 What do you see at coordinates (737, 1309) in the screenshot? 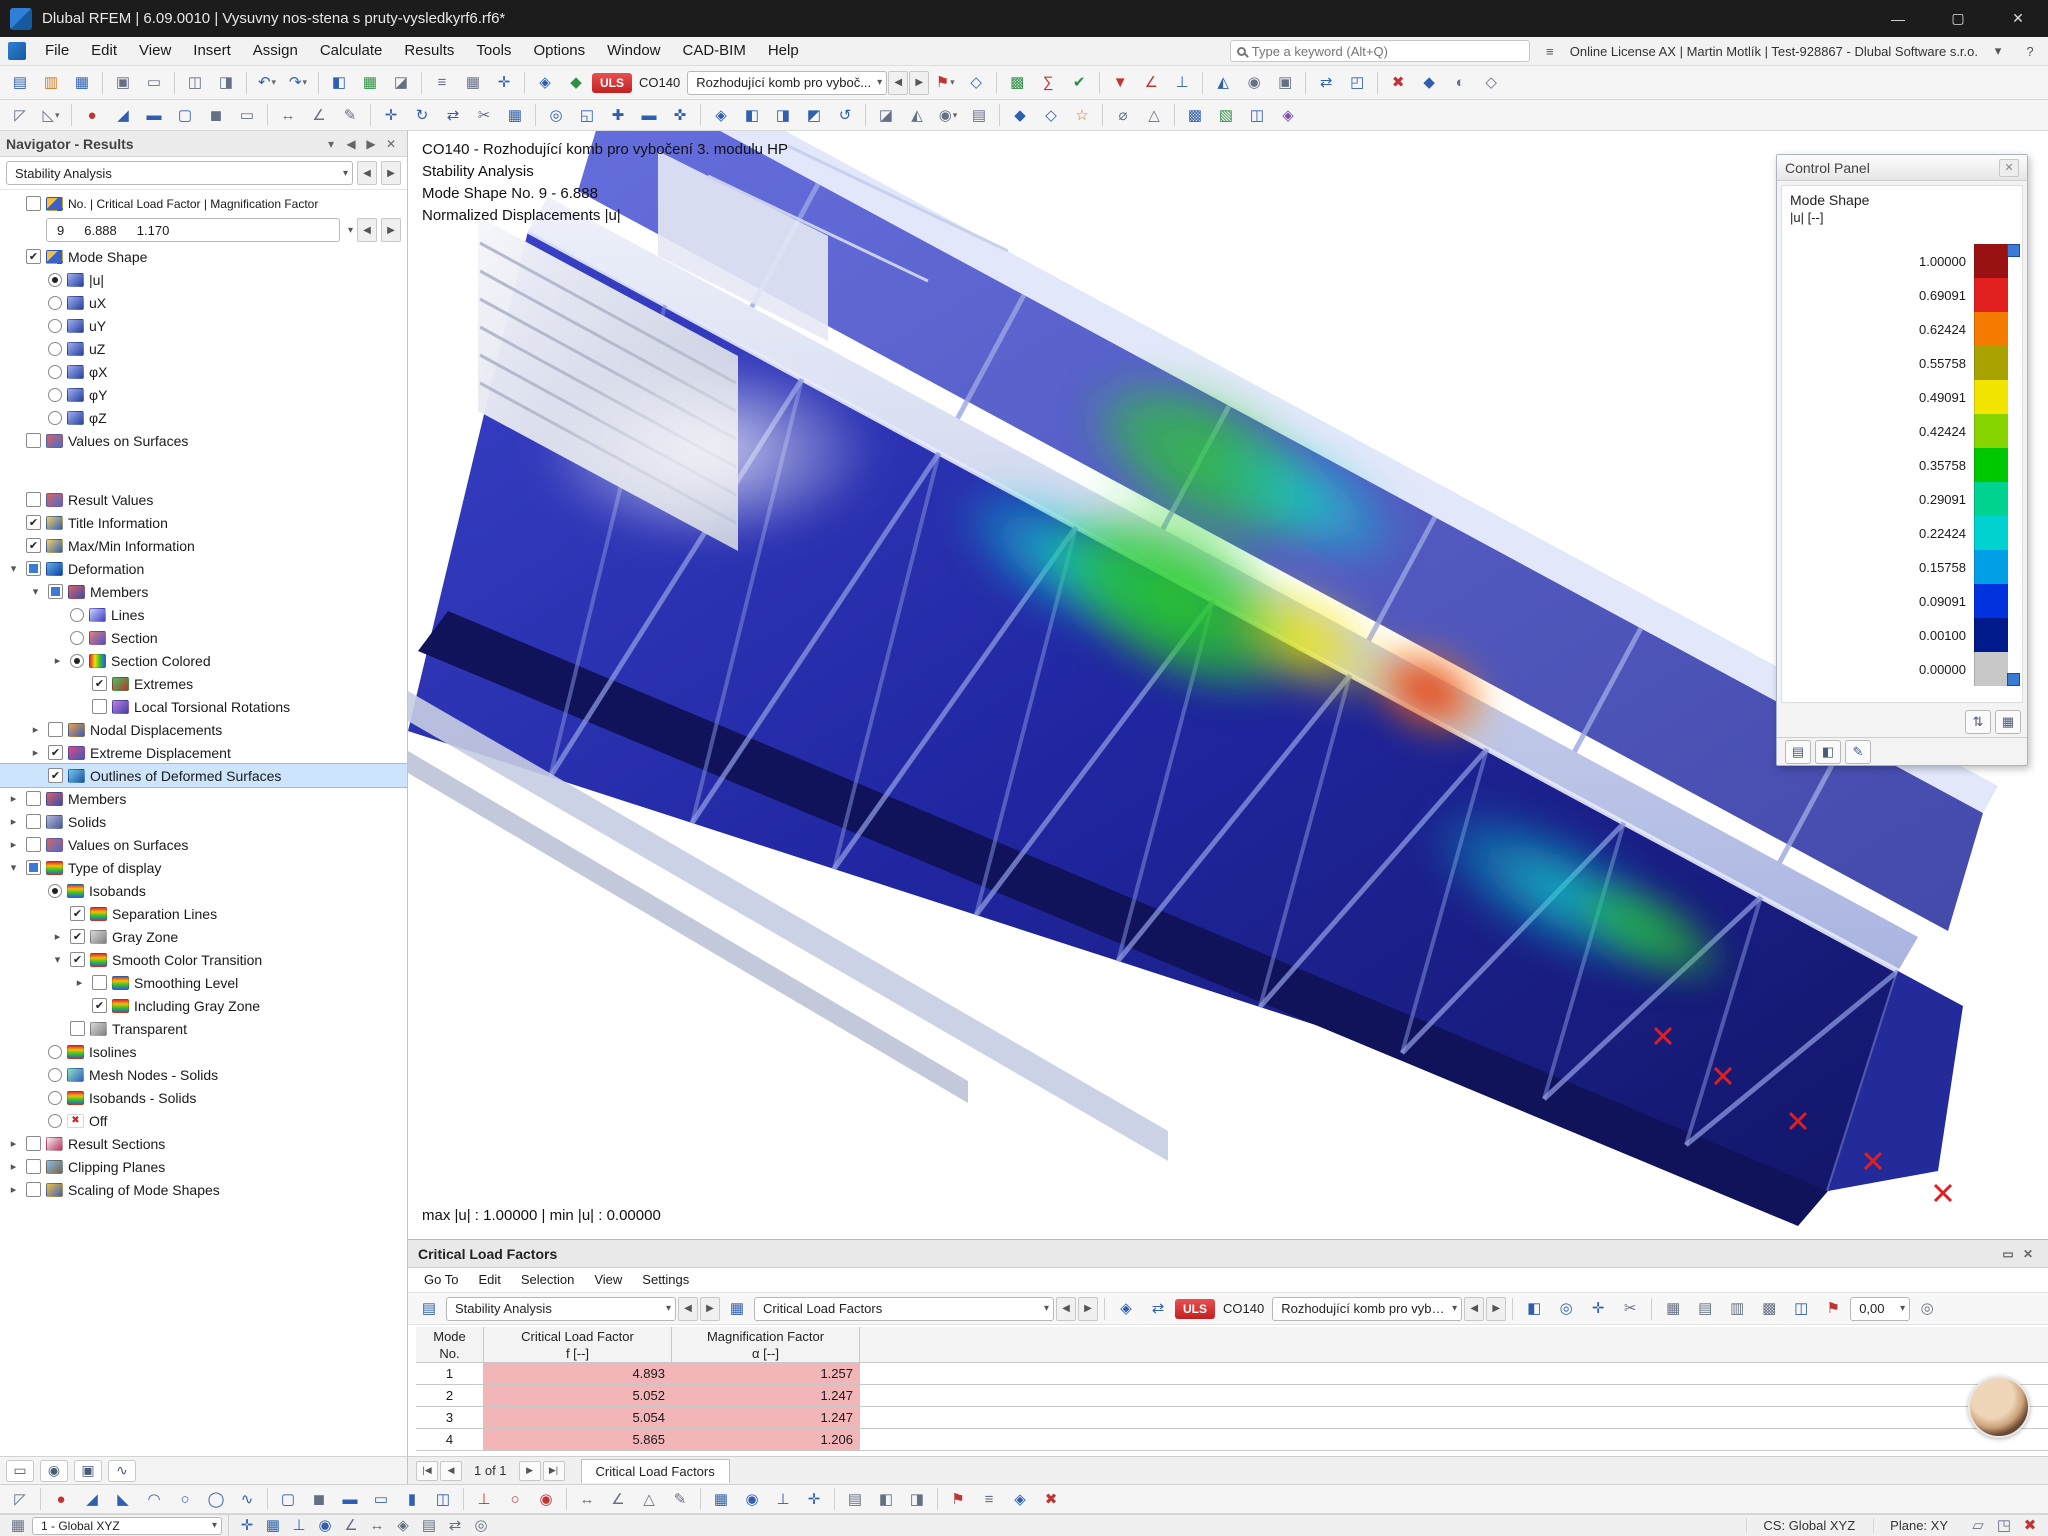
I see `table-select-button: ▦` at bounding box center [737, 1309].